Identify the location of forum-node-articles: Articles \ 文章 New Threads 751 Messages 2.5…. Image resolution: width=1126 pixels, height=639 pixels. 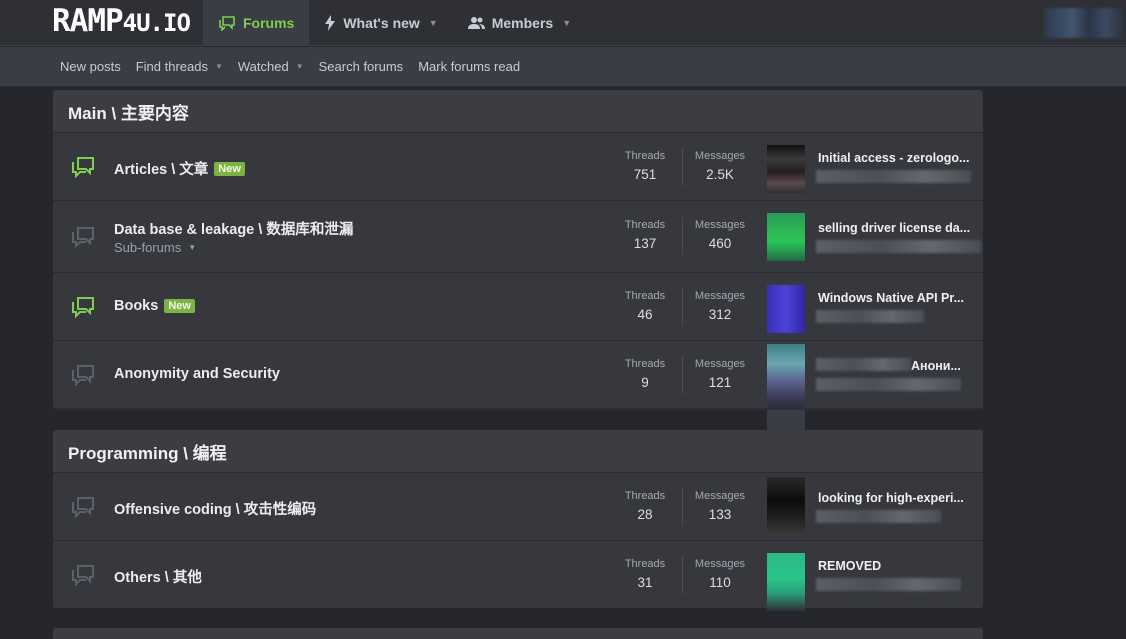
(518, 166).